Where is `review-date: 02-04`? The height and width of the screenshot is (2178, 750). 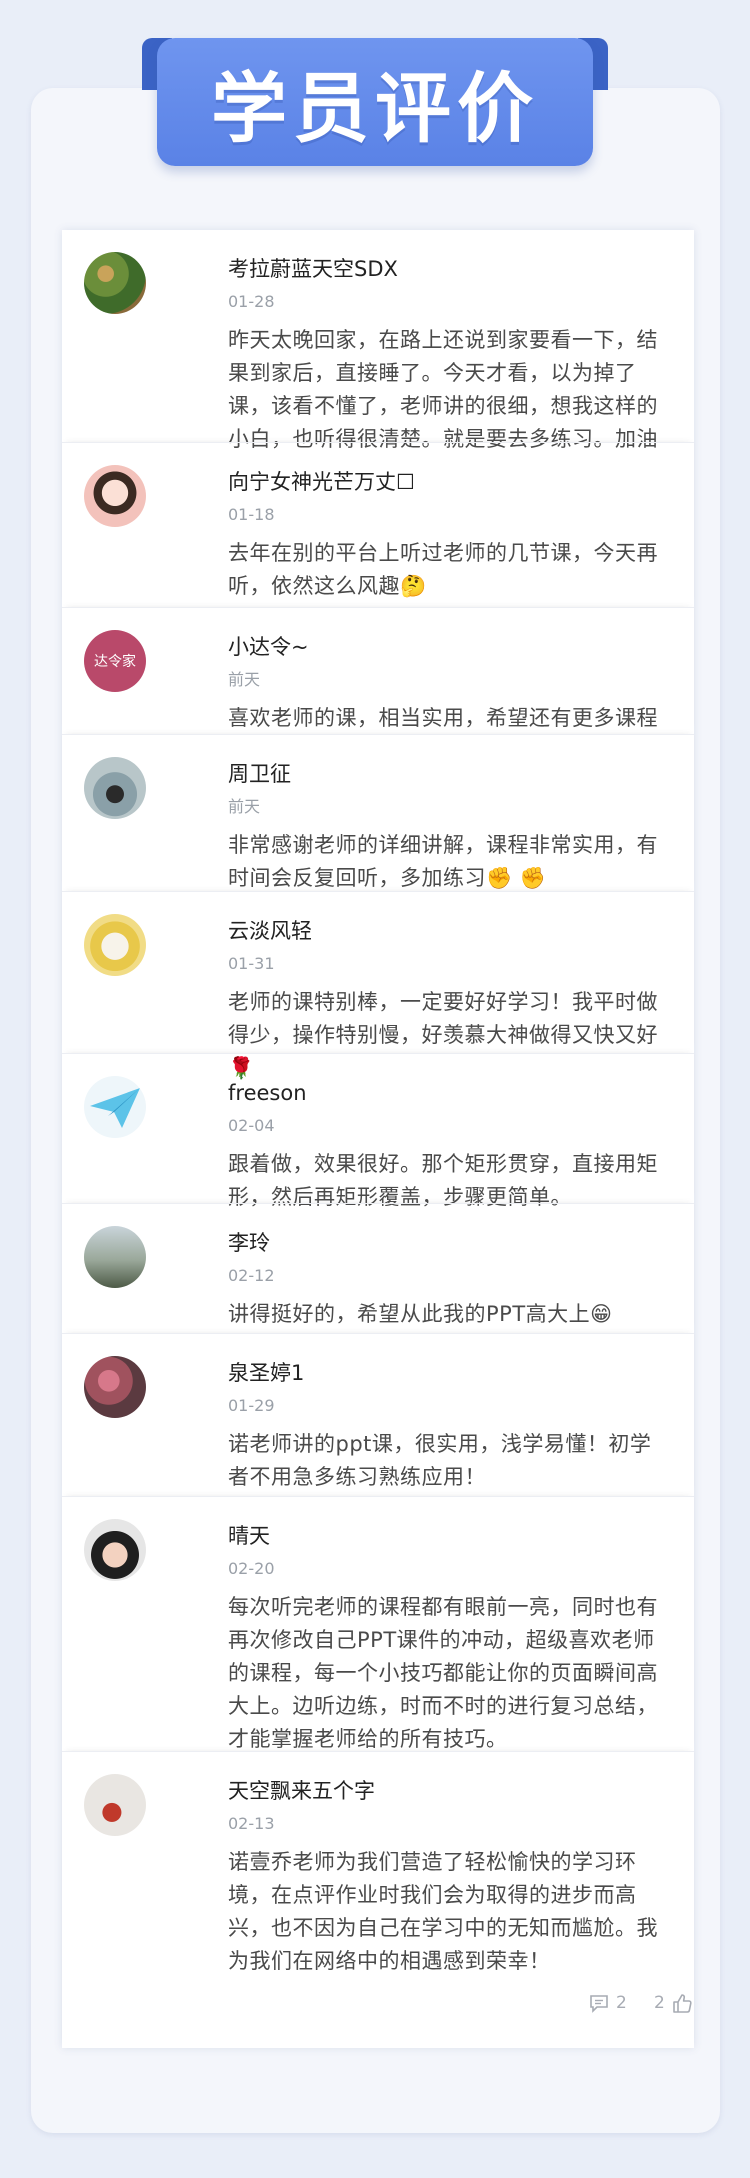 review-date: 02-04 is located at coordinates (251, 1125).